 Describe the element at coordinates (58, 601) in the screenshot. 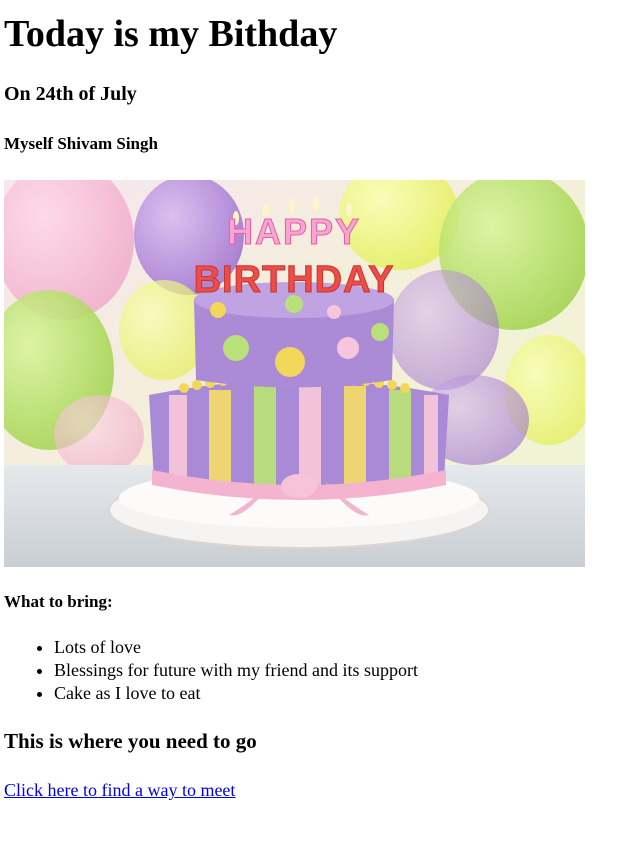

I see `bring-heading: What to bring:` at that location.